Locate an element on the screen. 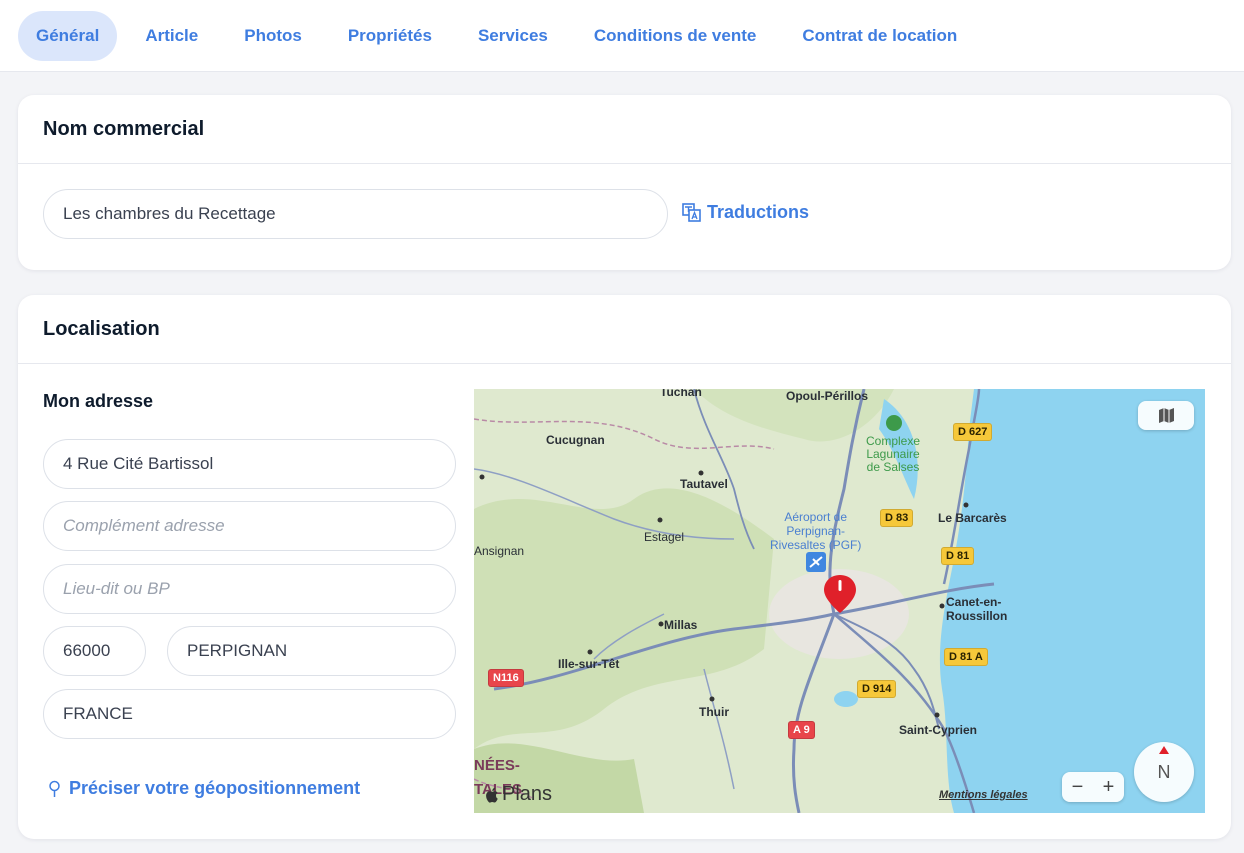 The image size is (1244, 853). country-input: FRANCE is located at coordinates (249, 714).